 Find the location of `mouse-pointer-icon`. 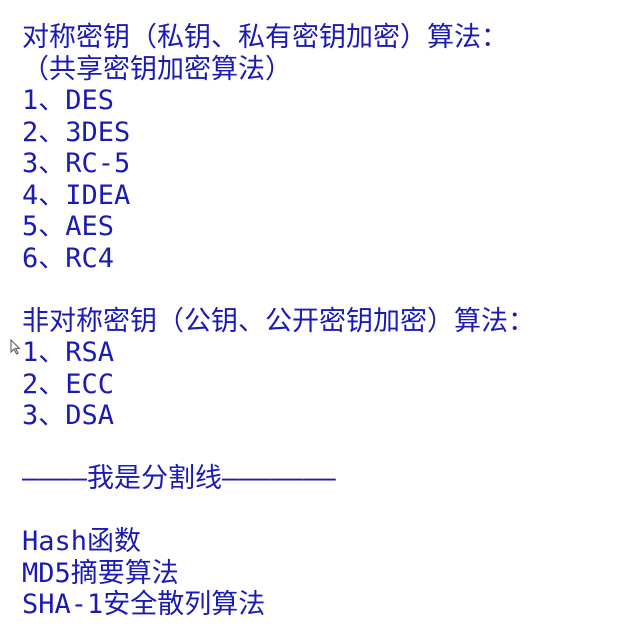

mouse-pointer-icon is located at coordinates (15, 347).